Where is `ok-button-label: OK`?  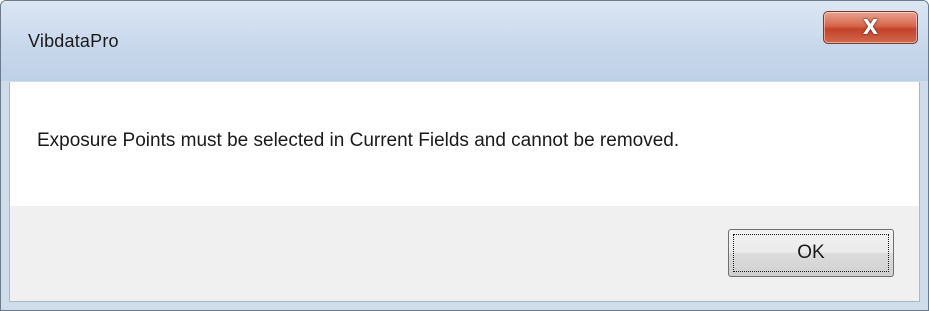 ok-button-label: OK is located at coordinates (811, 252).